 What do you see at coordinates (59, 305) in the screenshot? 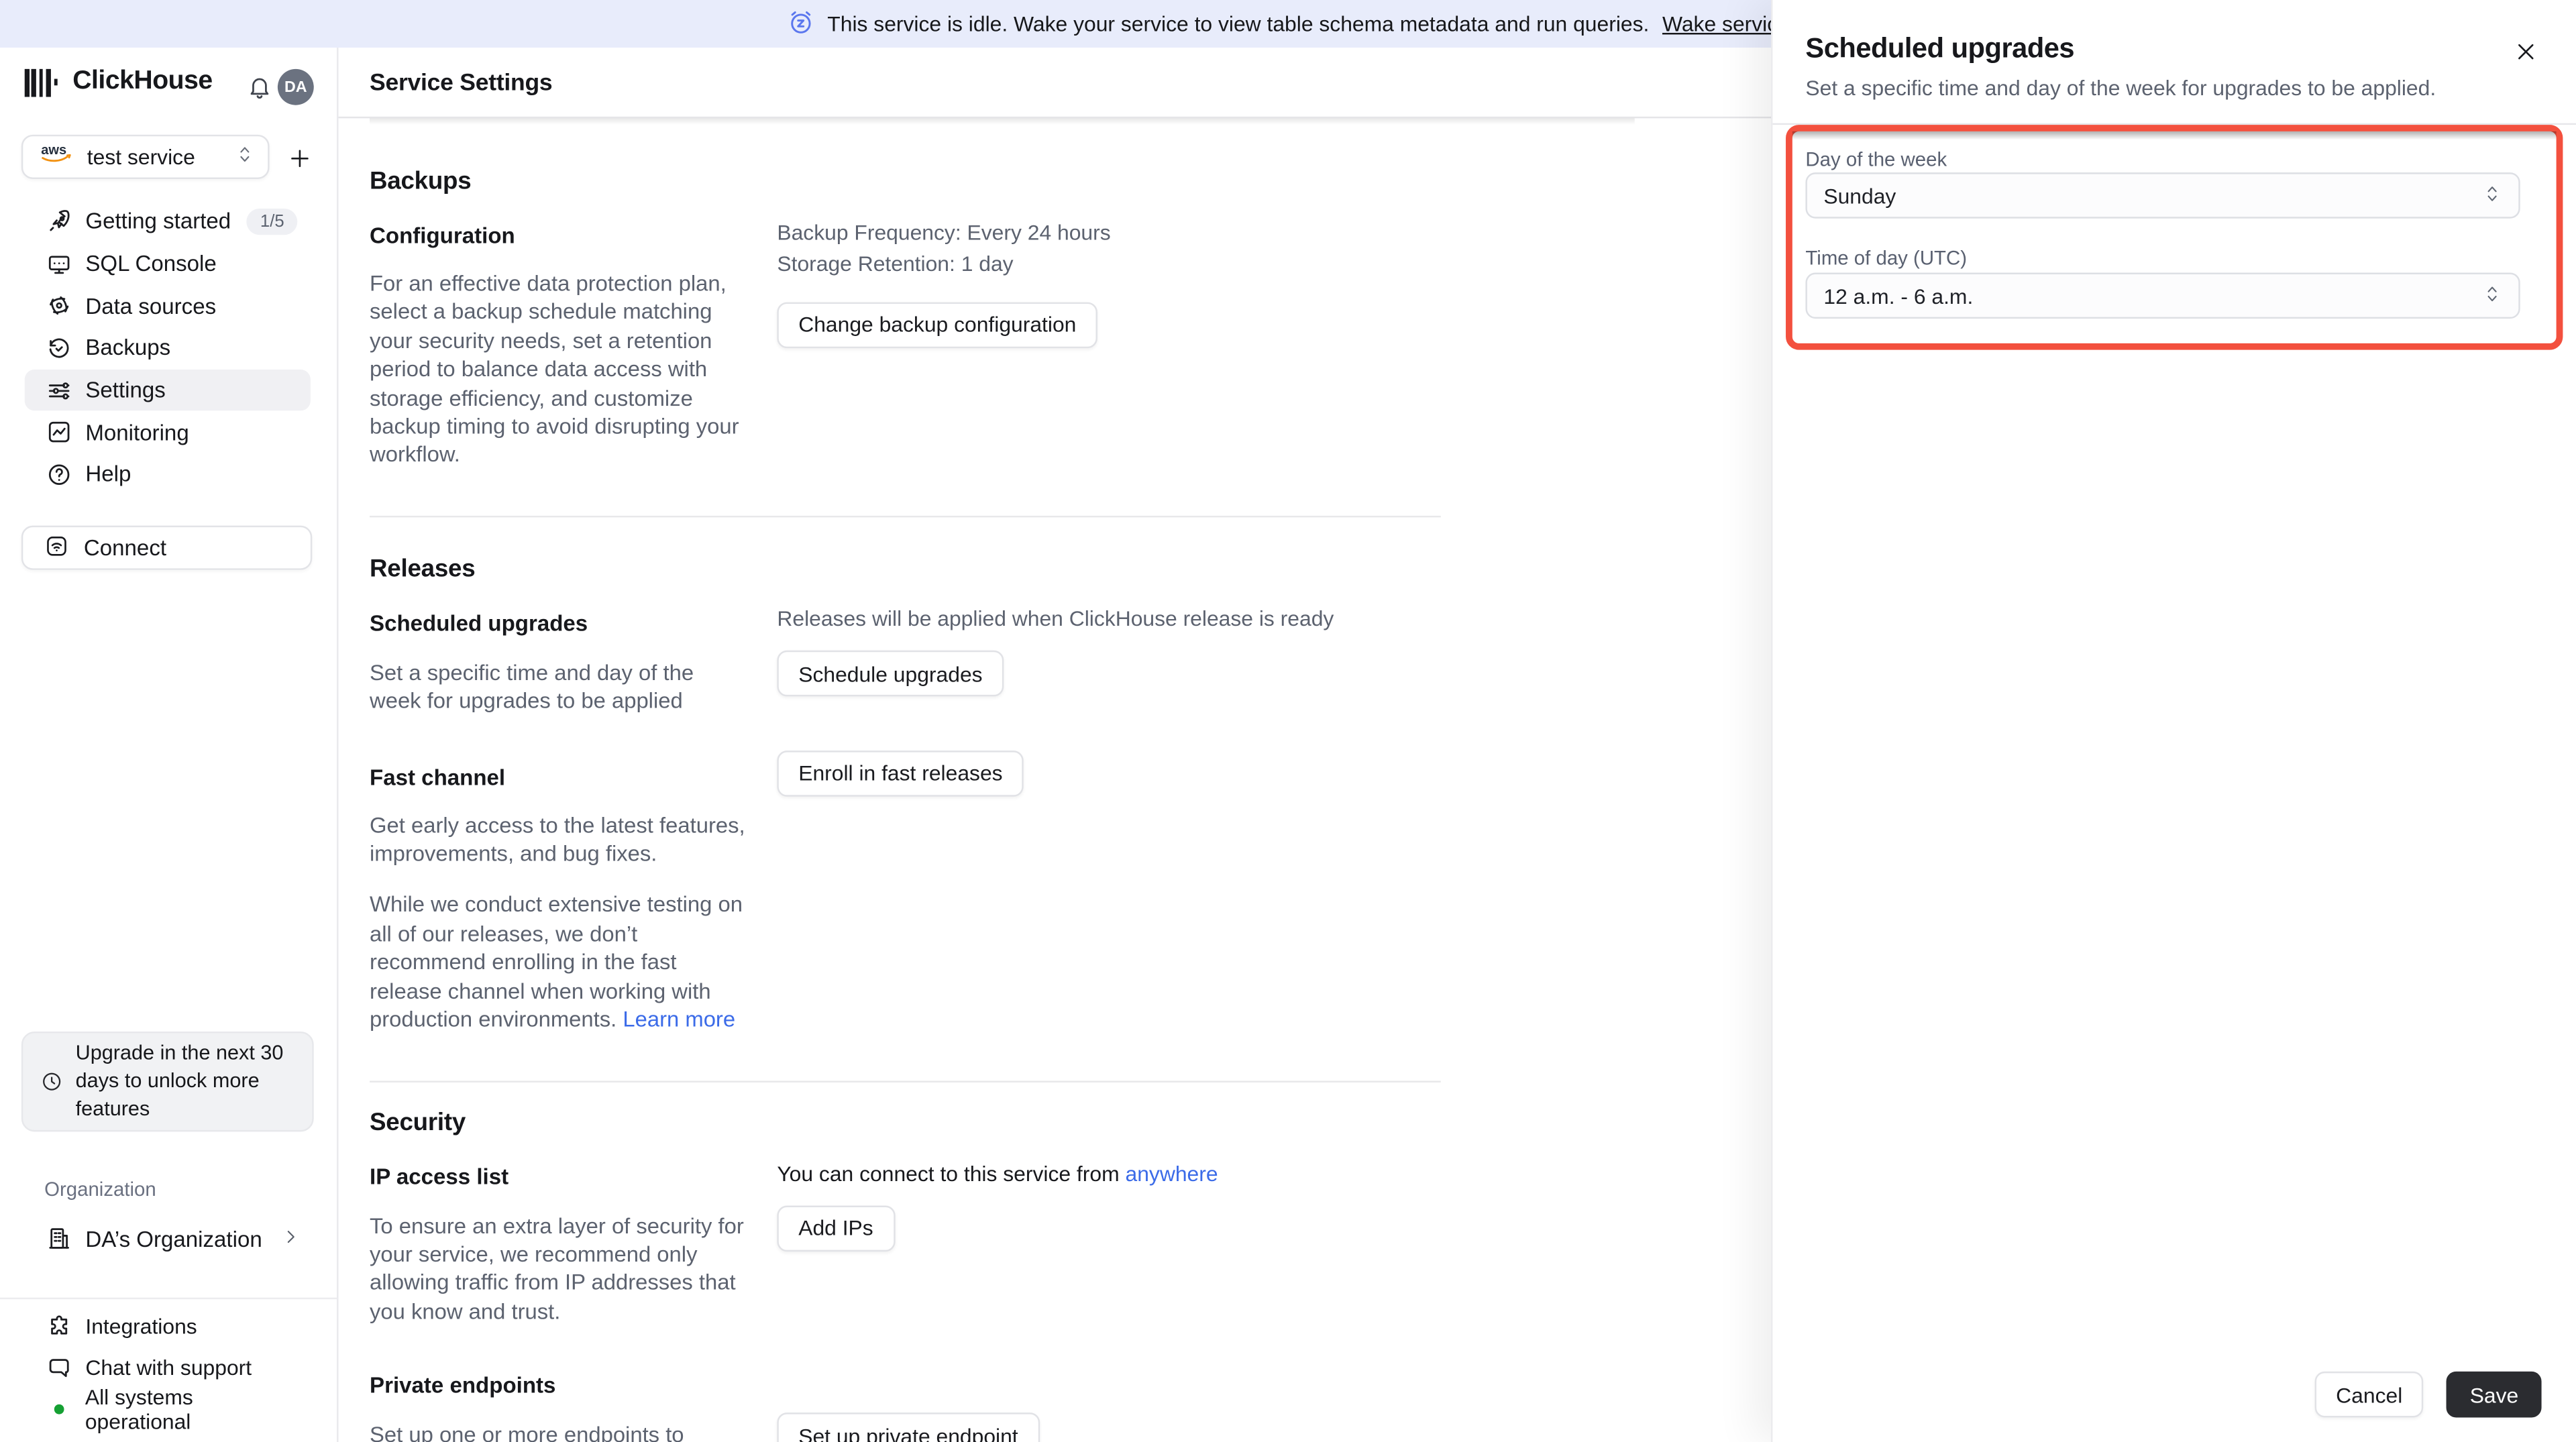
I see `orbit-icon` at bounding box center [59, 305].